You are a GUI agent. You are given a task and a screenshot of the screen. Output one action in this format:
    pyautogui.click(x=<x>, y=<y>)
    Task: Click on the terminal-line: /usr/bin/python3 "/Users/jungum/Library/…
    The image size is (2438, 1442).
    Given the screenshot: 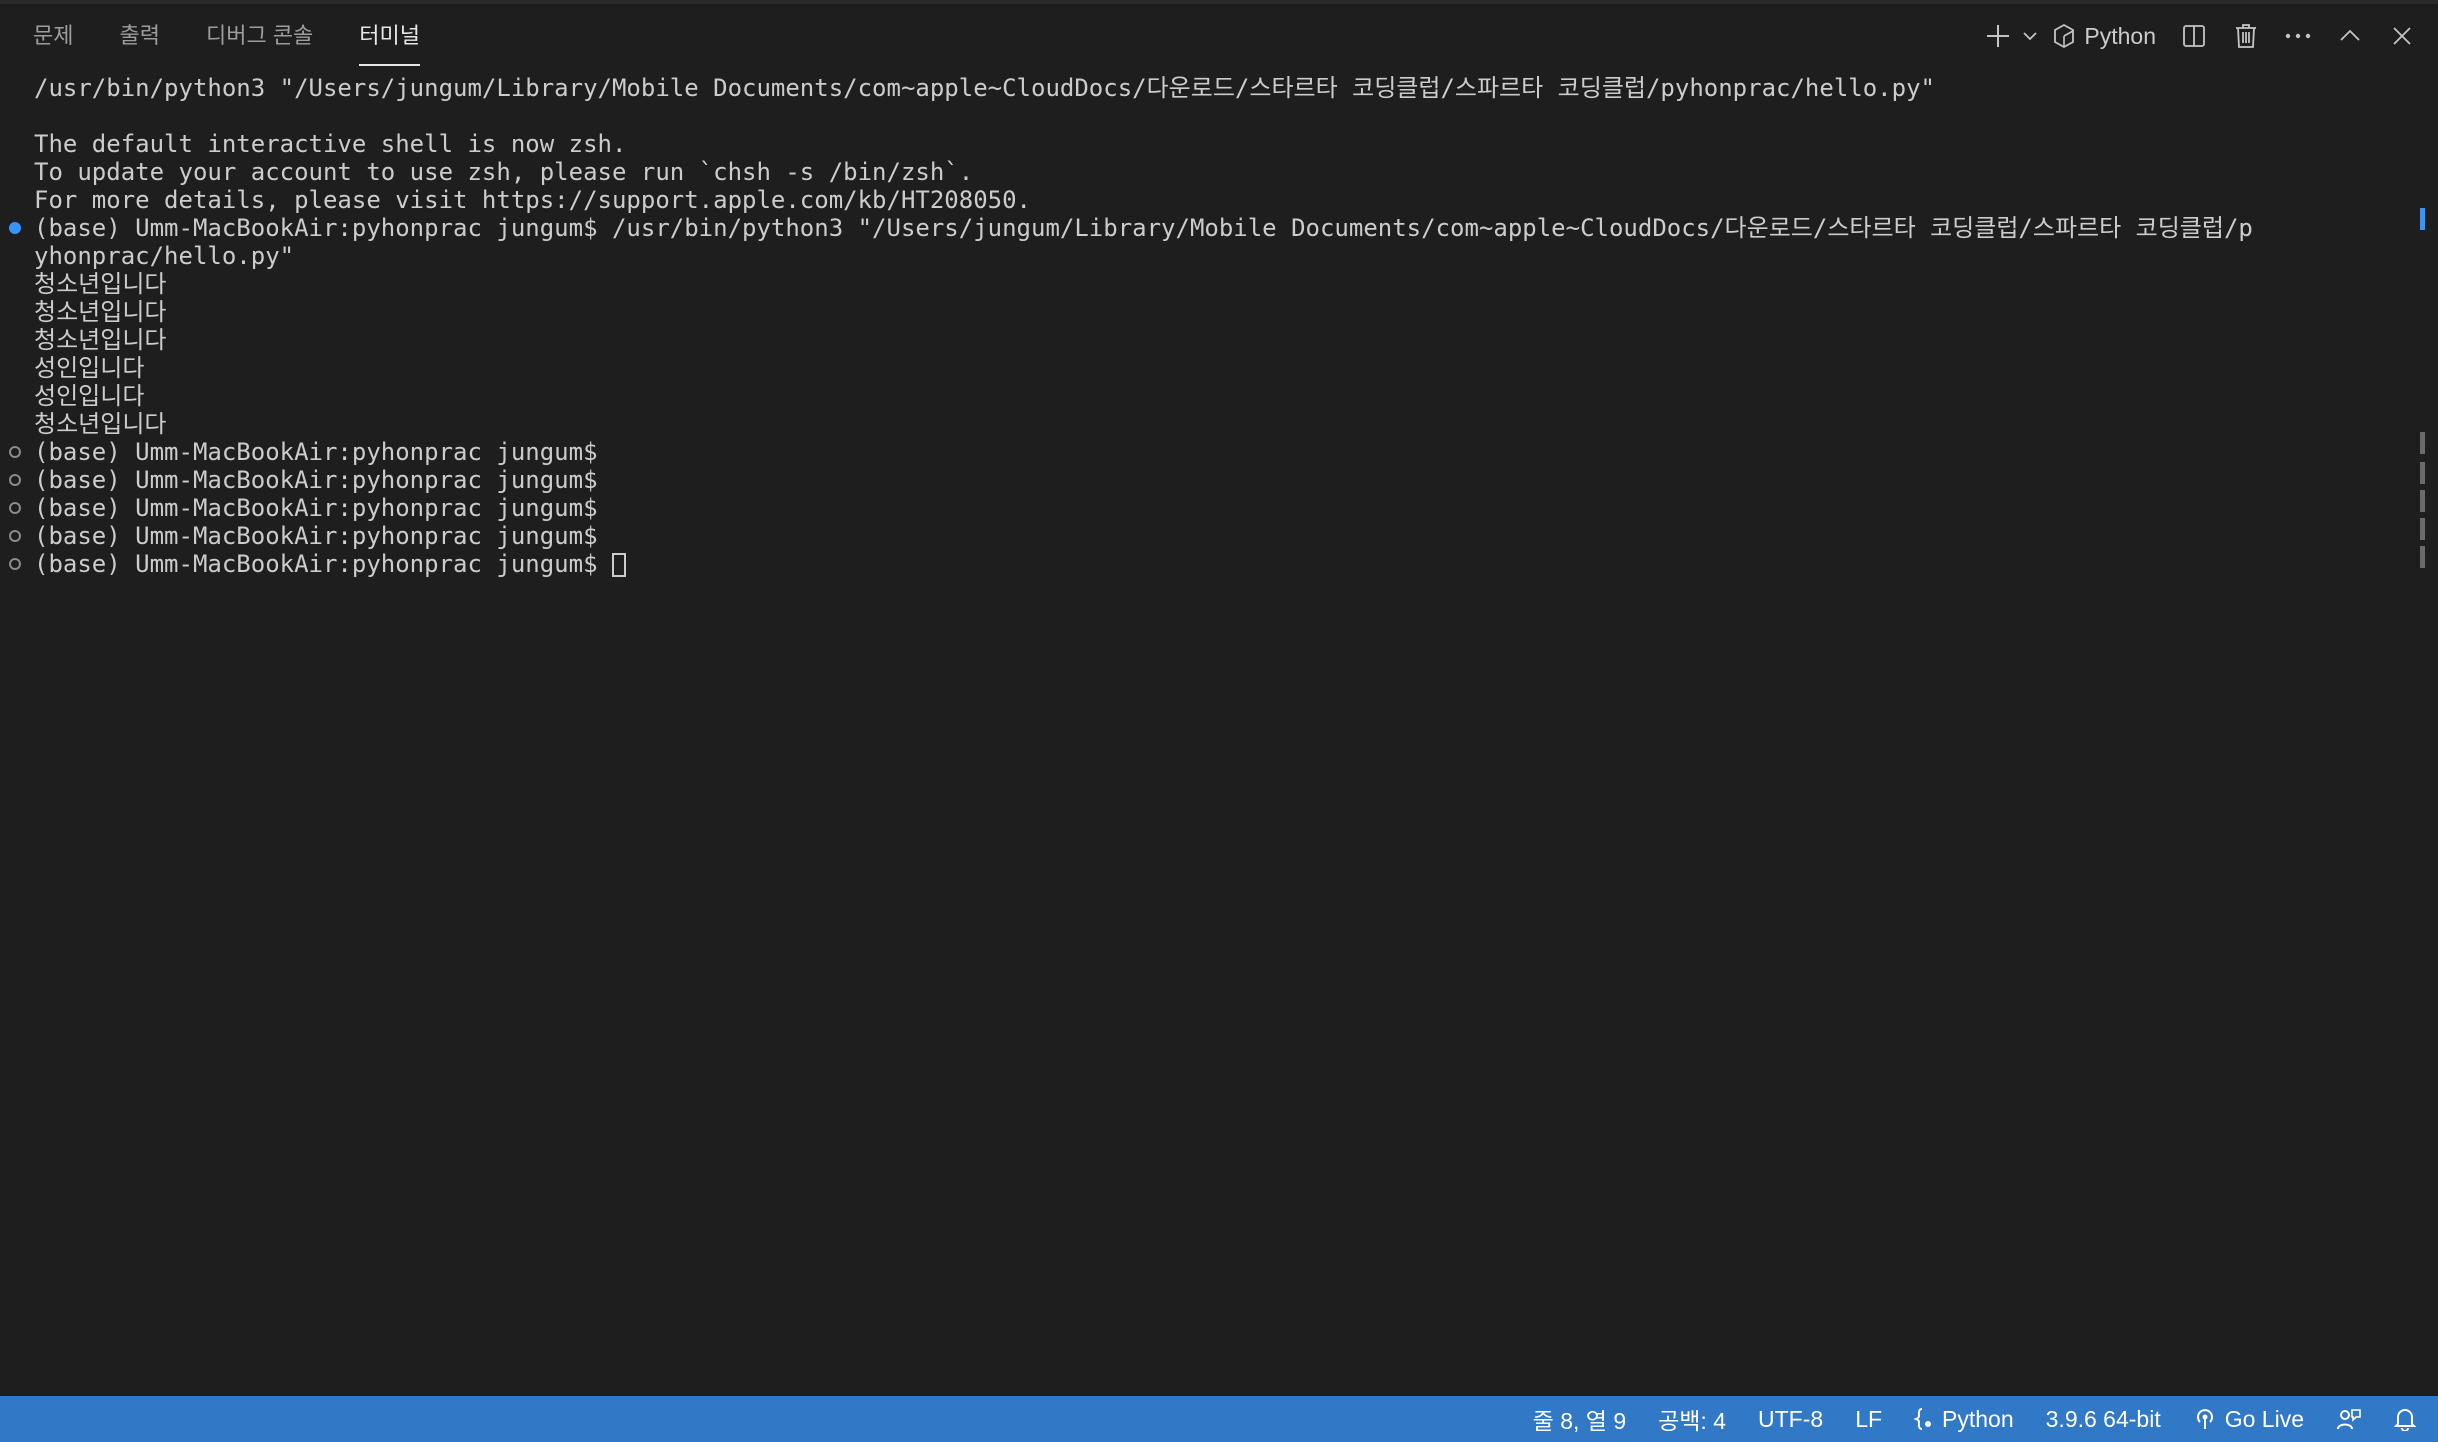 What is the action you would take?
    pyautogui.click(x=1200, y=88)
    